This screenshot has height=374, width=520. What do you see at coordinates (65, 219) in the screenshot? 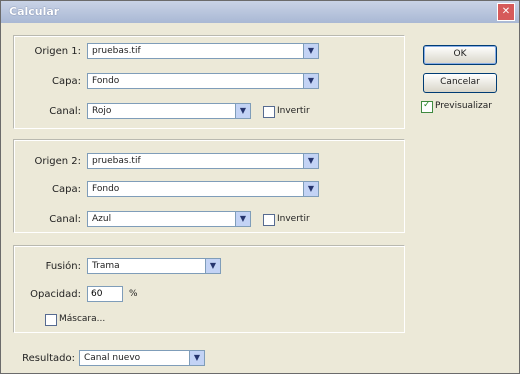
I see `source2-channel-label: Canal:` at bounding box center [65, 219].